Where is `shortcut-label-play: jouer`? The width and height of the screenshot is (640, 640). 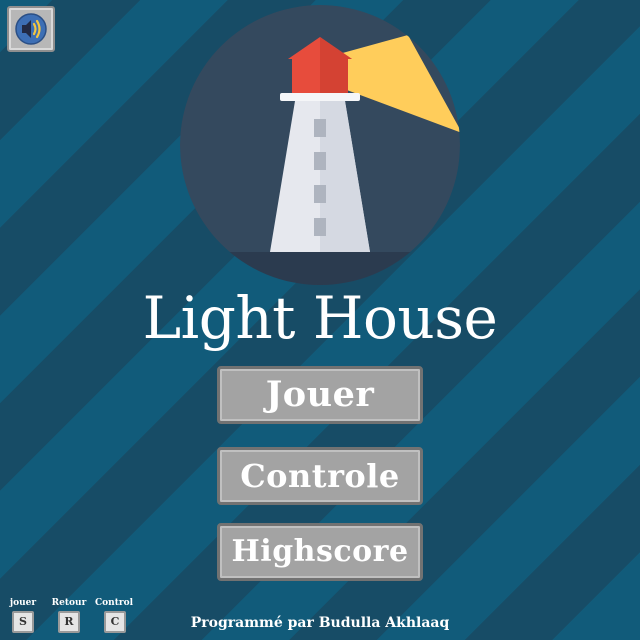
shortcut-label-play: jouer is located at coordinates (23, 603).